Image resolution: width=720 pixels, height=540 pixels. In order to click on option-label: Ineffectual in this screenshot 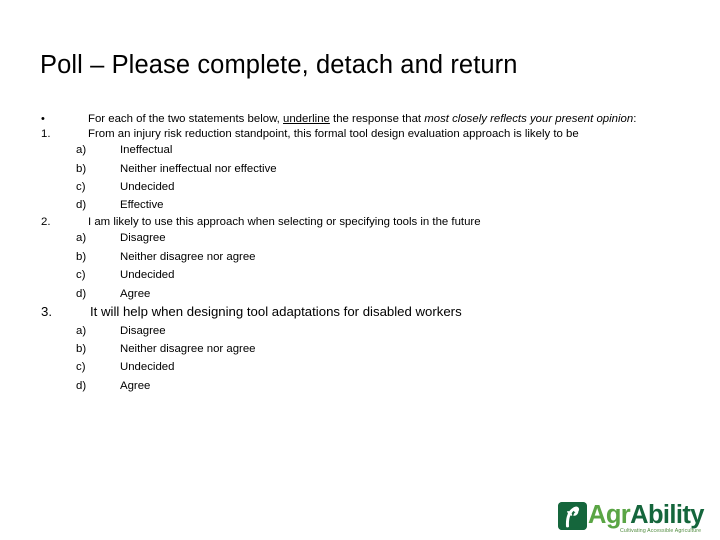, I will do `click(146, 150)`.